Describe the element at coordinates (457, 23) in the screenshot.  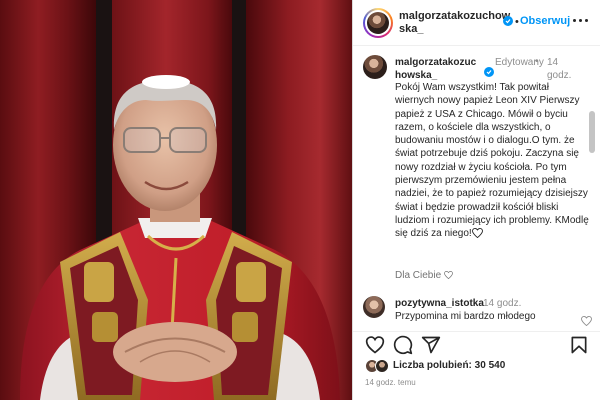
I see `author-username: malgorzatakozuchowska_` at that location.